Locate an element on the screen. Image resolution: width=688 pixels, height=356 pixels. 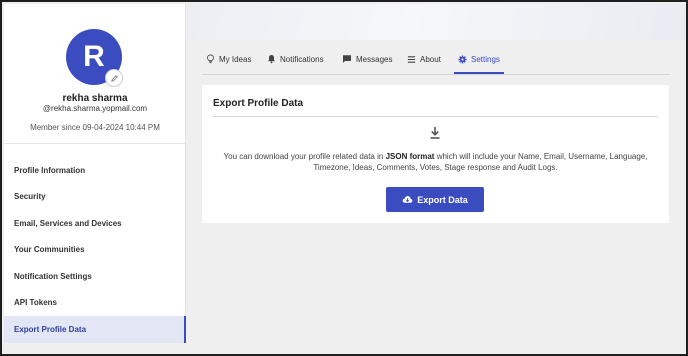
member-since: Member since 09-04-2024 10:44 PM is located at coordinates (95, 127).